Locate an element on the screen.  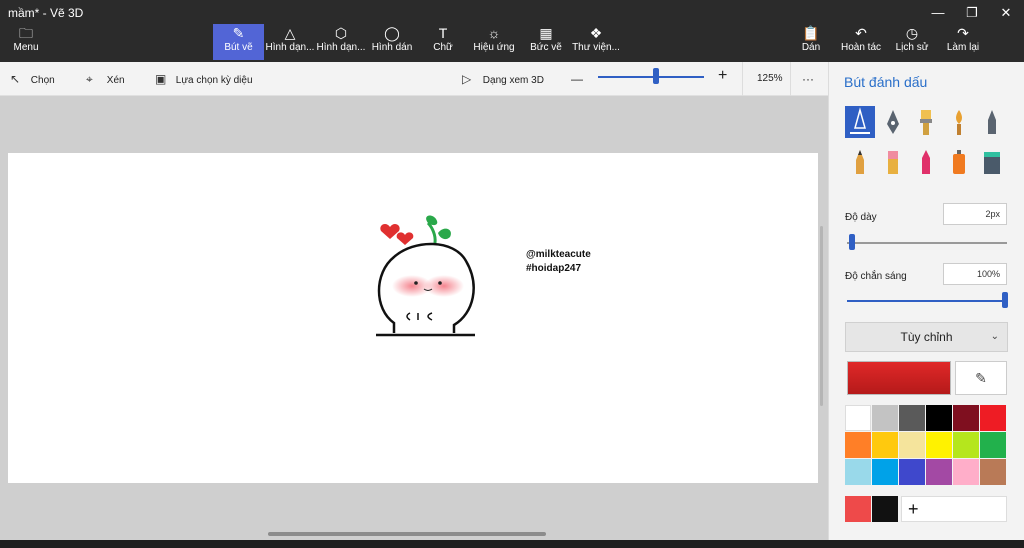
zoom-in-button: + is located at coordinates (722, 76).